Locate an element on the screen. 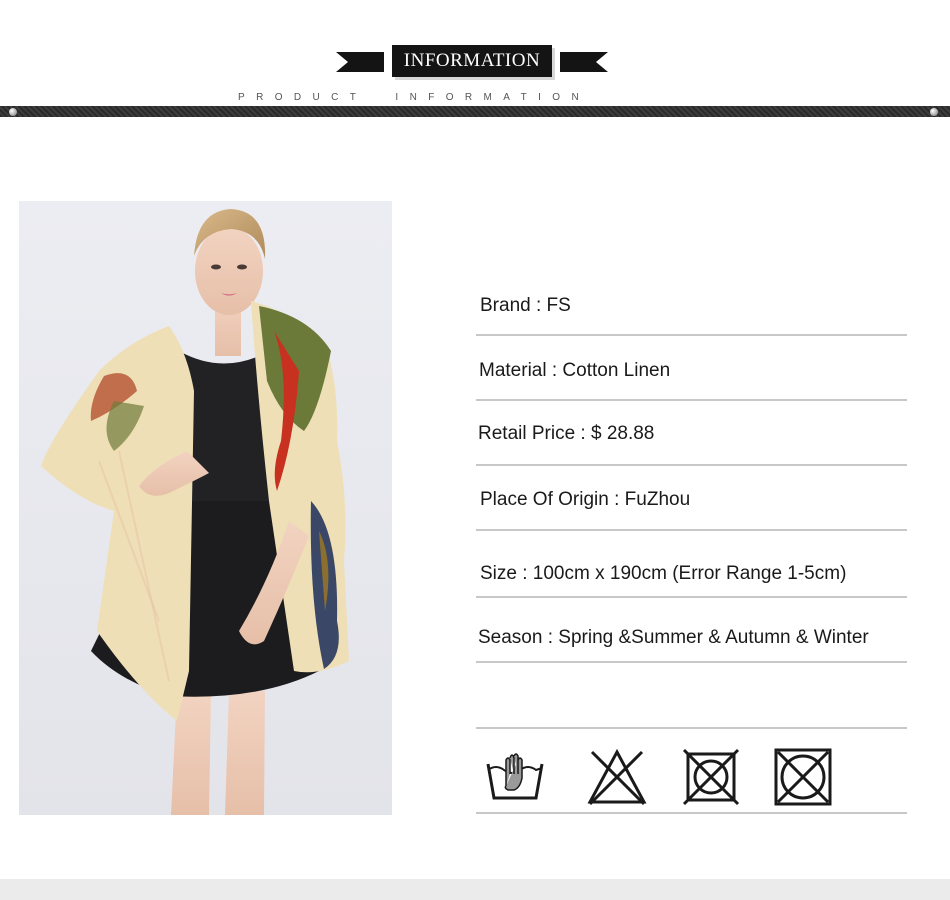 The image size is (950, 900). section-header: INFORMATION PRODUCT INFORMATION is located at coordinates (475, 62).